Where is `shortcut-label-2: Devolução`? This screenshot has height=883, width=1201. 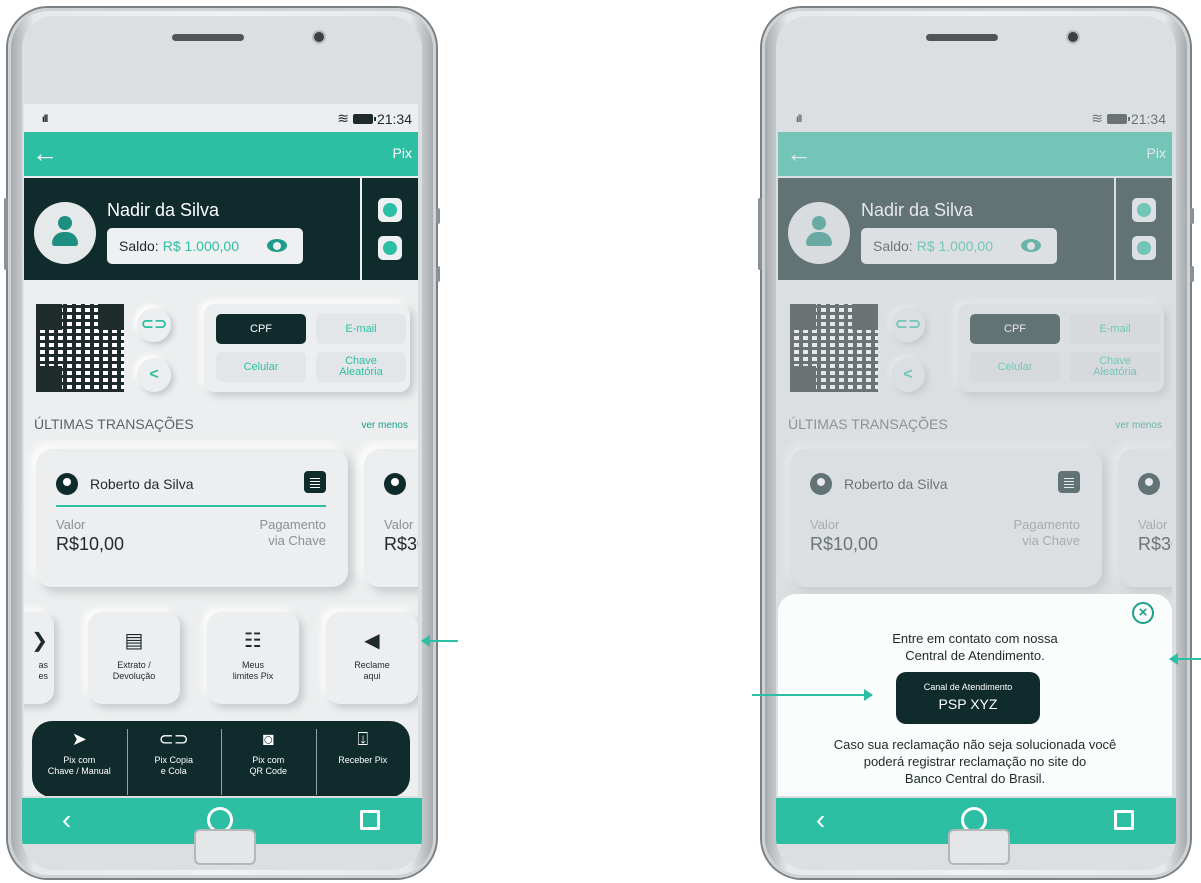 shortcut-label-2: Devolução is located at coordinates (134, 676).